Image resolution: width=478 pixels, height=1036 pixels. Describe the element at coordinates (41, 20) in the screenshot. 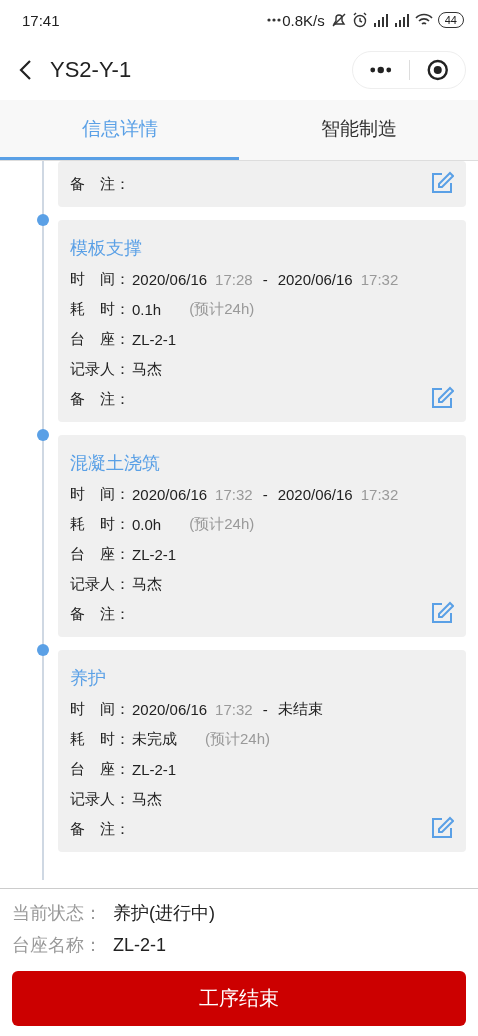

I see `status-time: 17:41` at that location.